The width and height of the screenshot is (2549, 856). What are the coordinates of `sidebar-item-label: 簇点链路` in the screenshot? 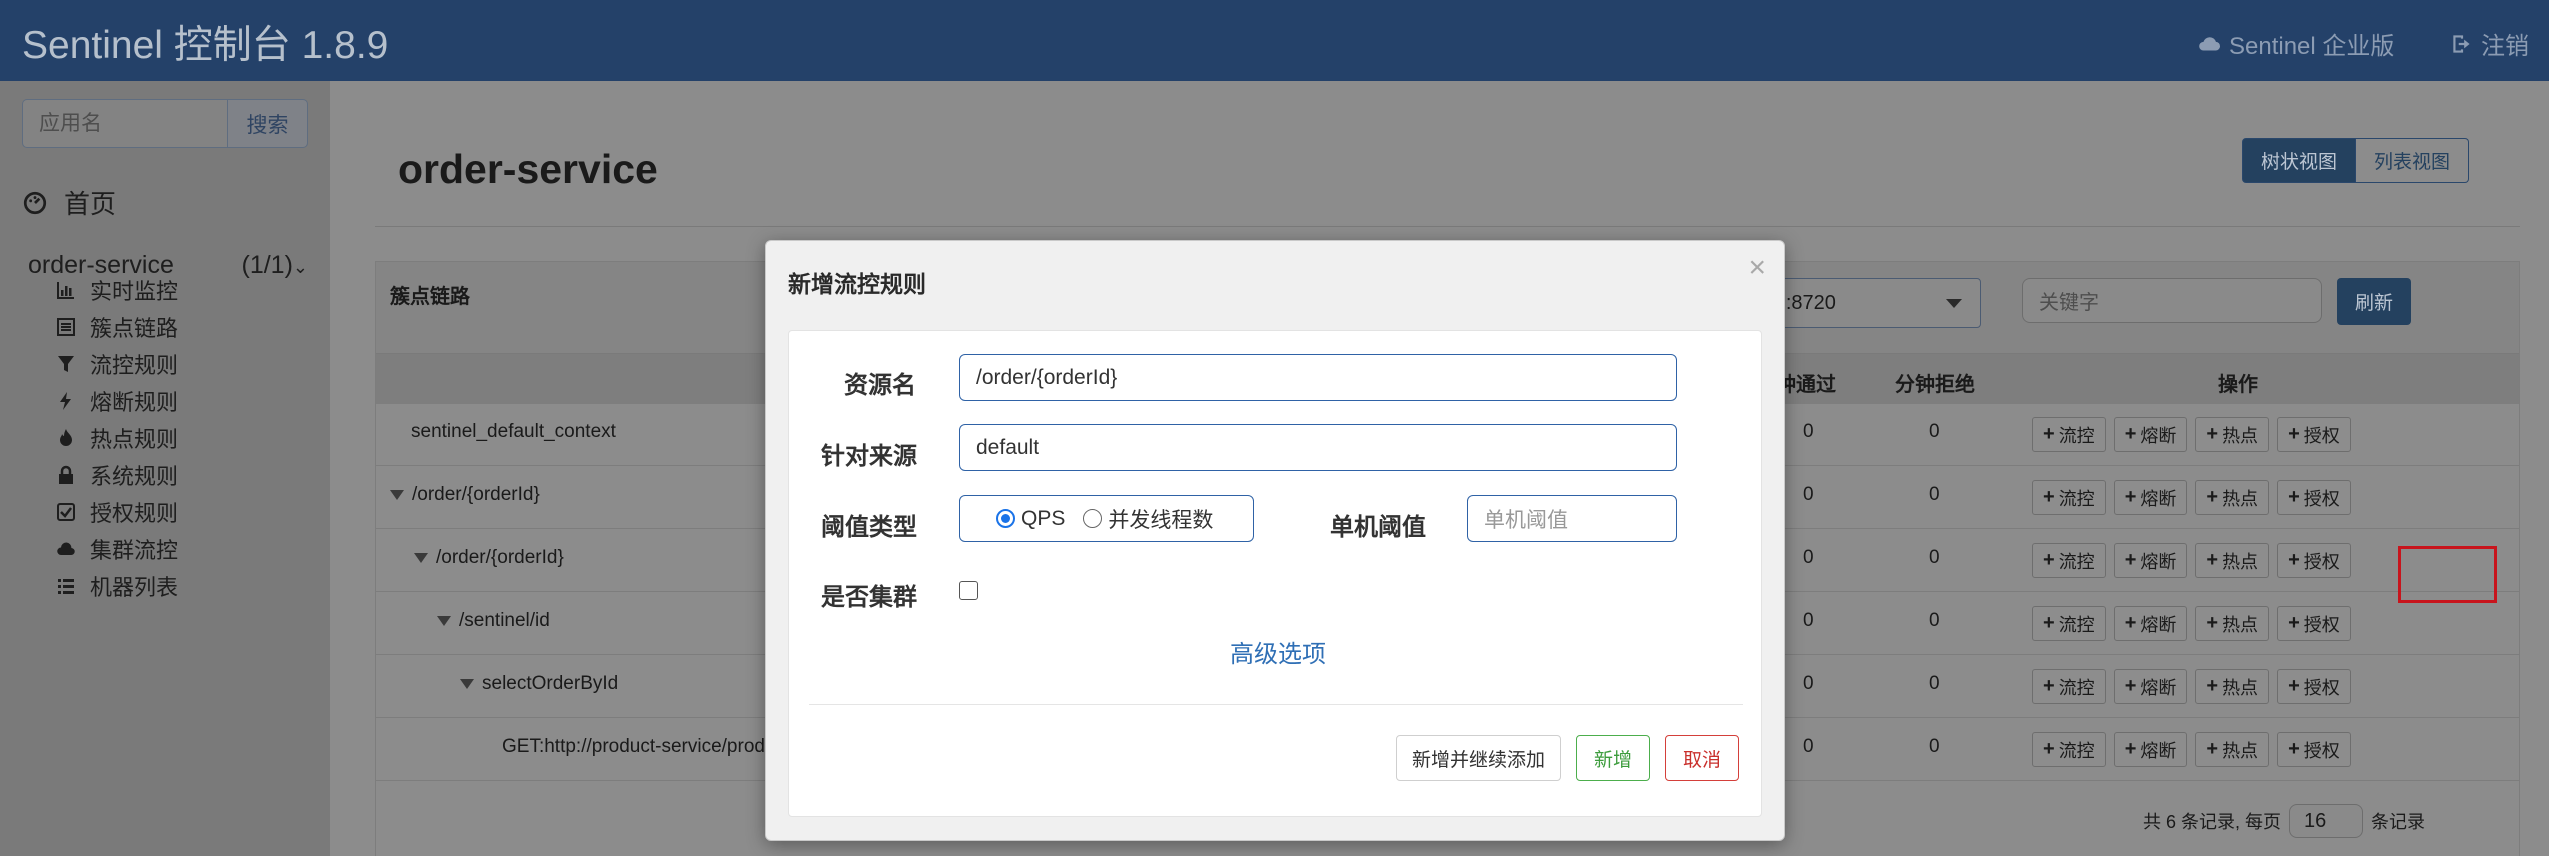 It's located at (134, 328).